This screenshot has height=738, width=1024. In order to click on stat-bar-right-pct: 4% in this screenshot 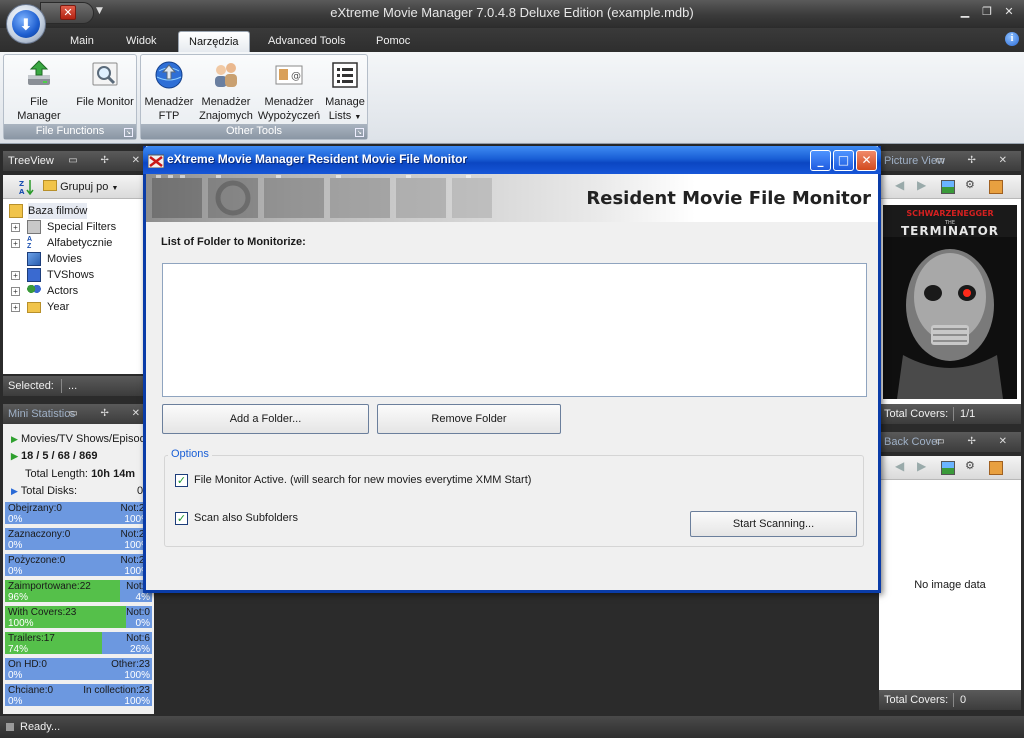, I will do `click(142, 597)`.